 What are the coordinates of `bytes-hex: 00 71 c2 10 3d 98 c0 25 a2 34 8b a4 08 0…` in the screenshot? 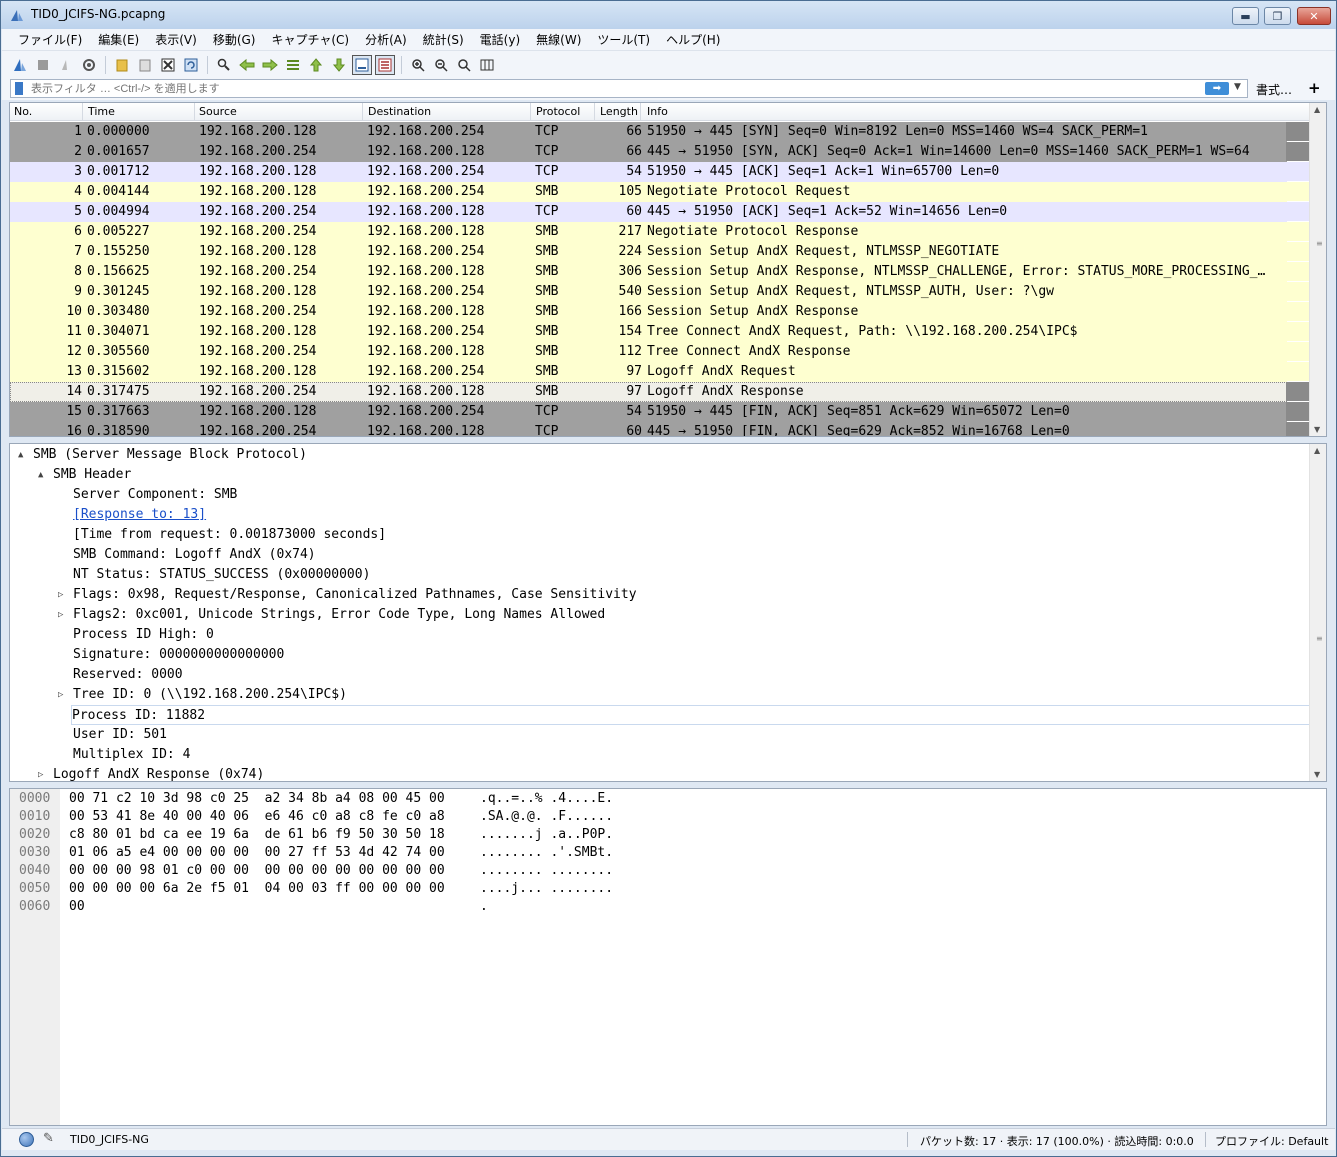 It's located at (257, 799).